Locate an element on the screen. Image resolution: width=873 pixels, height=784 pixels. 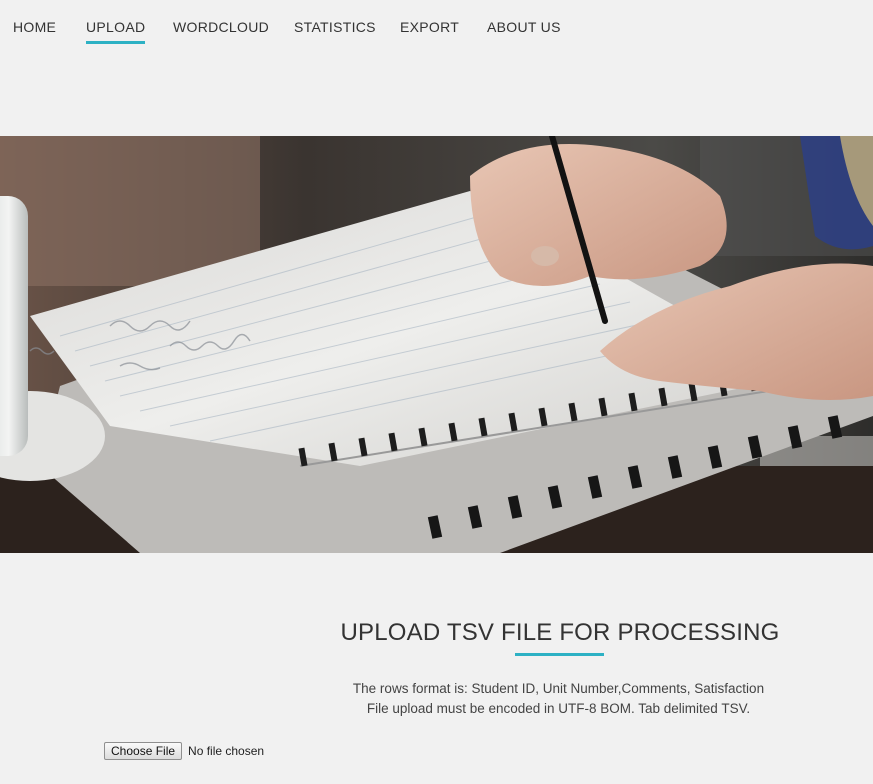
file-status-text: No file chosen is located at coordinates (226, 751).